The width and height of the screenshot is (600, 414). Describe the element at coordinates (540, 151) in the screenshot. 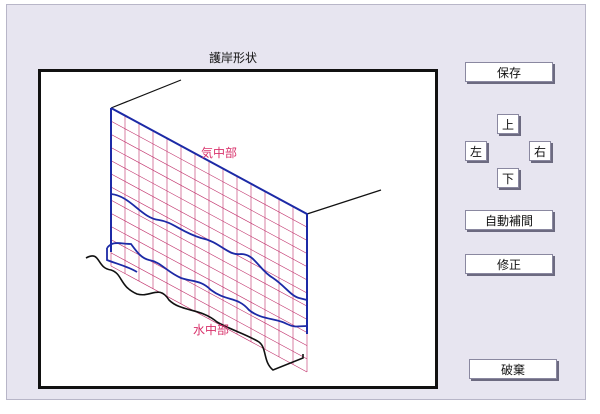

I see `move-right-button: 右` at that location.